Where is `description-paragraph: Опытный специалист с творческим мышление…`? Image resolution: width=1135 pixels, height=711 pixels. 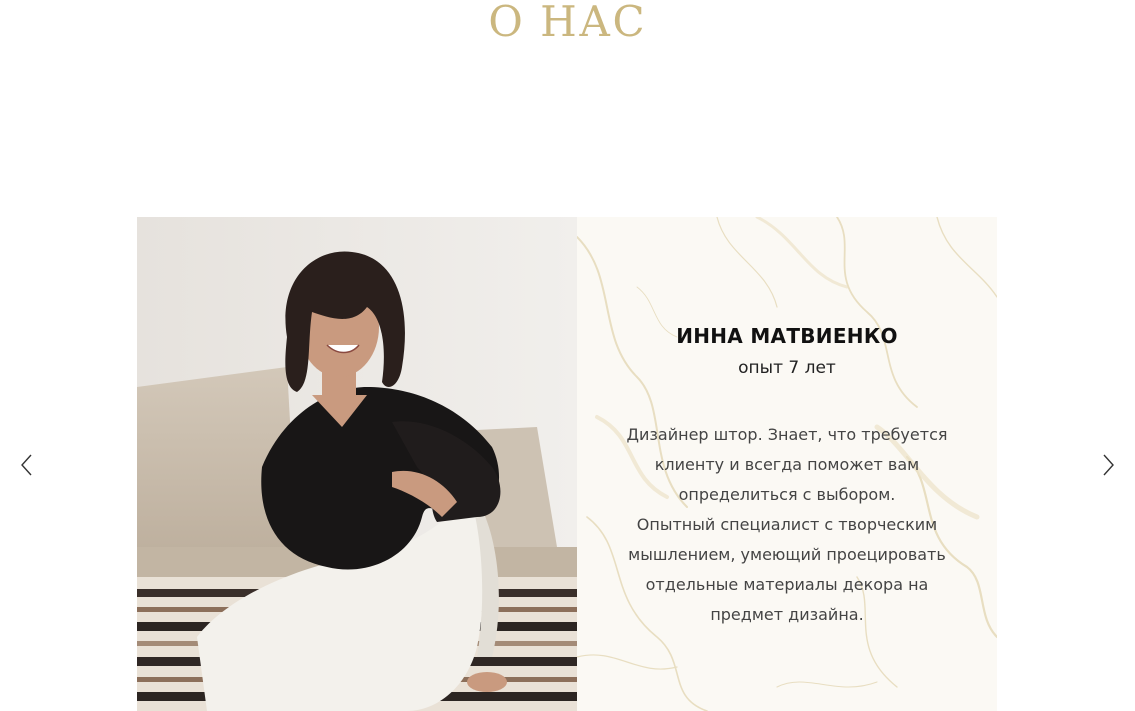
description-paragraph: Опытный специалист с творческим мышление… is located at coordinates (787, 569).